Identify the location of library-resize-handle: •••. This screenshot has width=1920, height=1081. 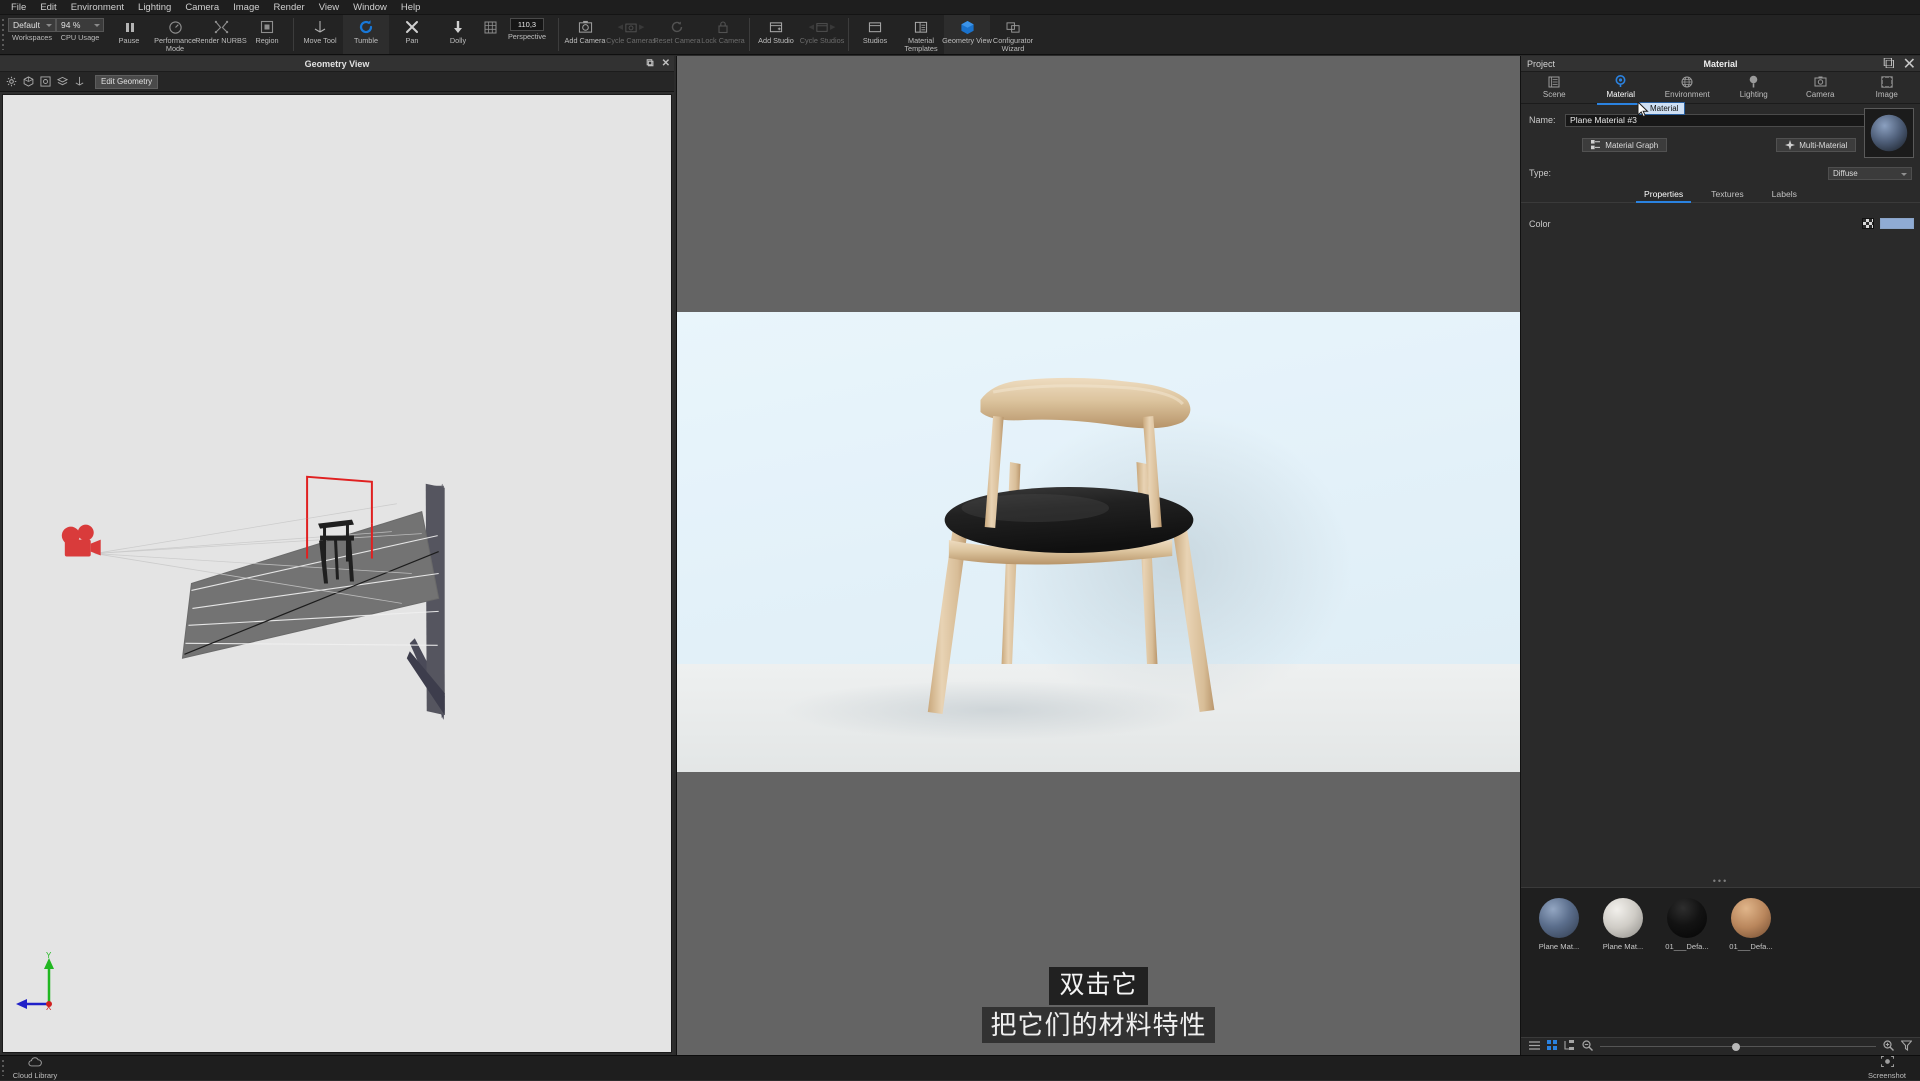
(1720, 881).